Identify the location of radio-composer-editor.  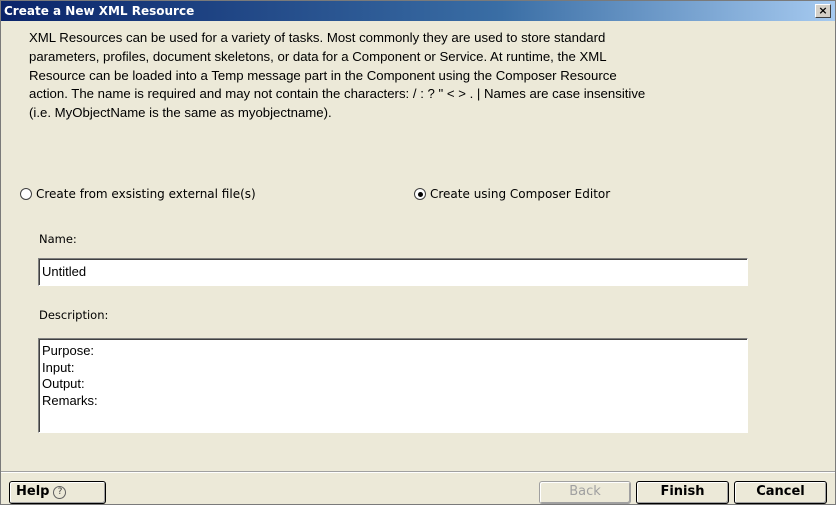
(420, 194).